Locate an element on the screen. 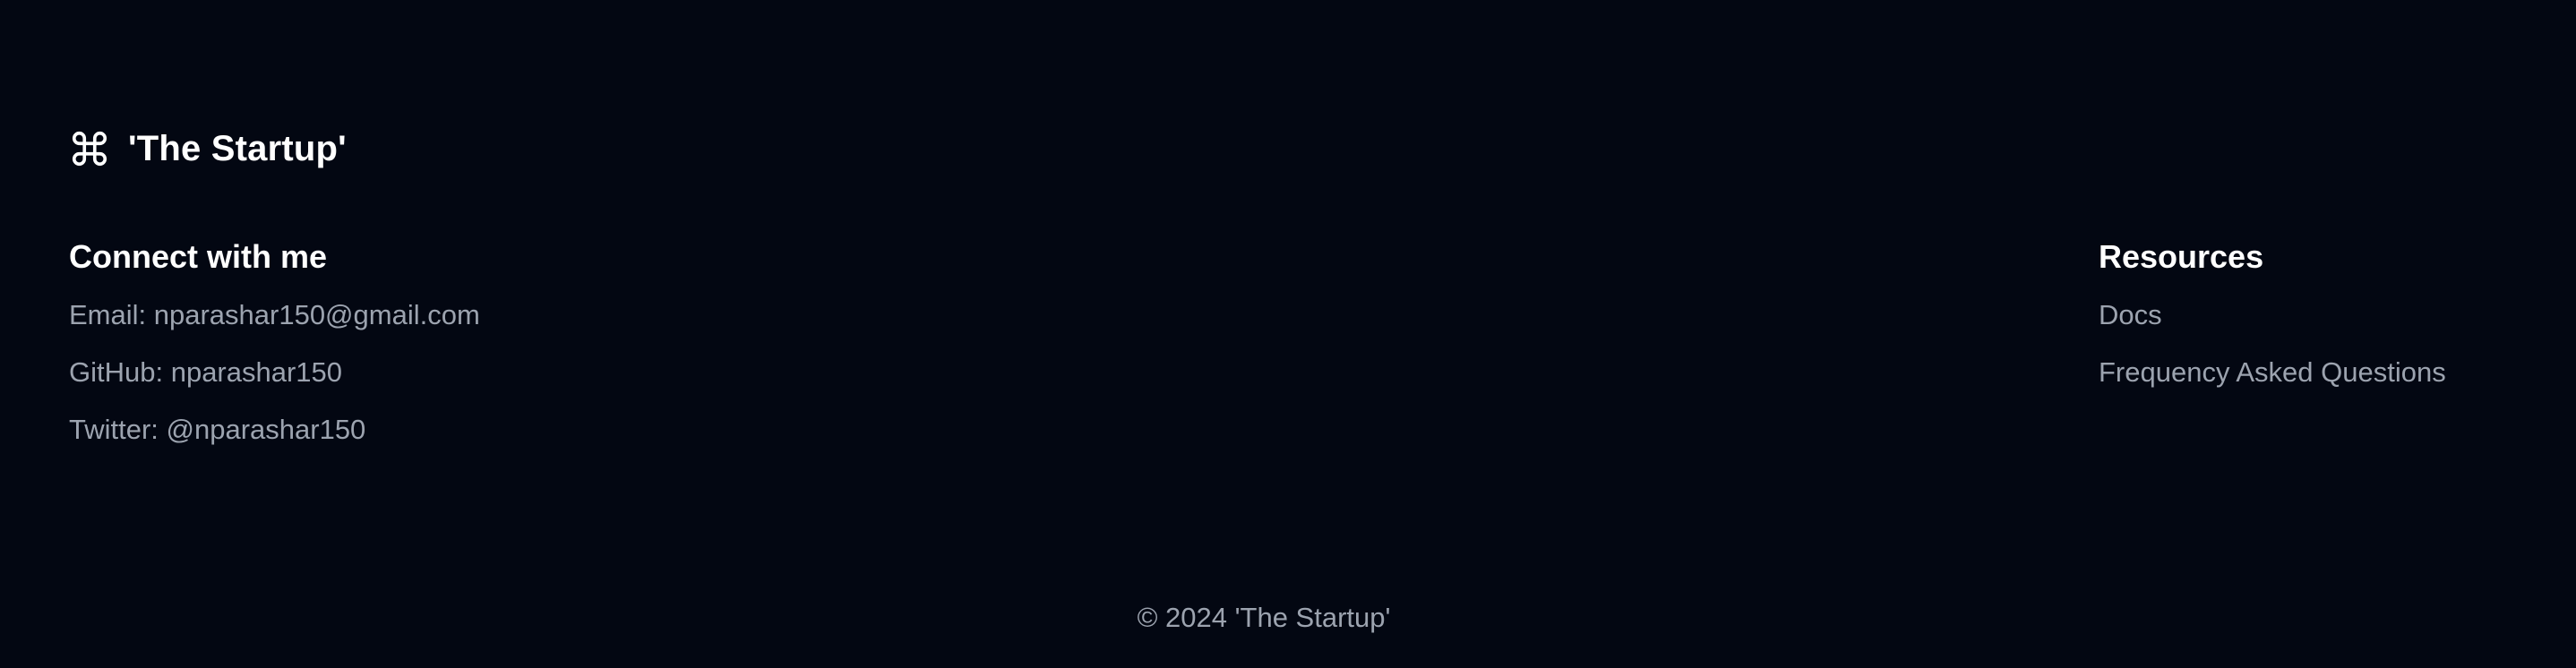 This screenshot has width=2576, height=668. list-item: Frequency Asked Questions is located at coordinates (2272, 373).